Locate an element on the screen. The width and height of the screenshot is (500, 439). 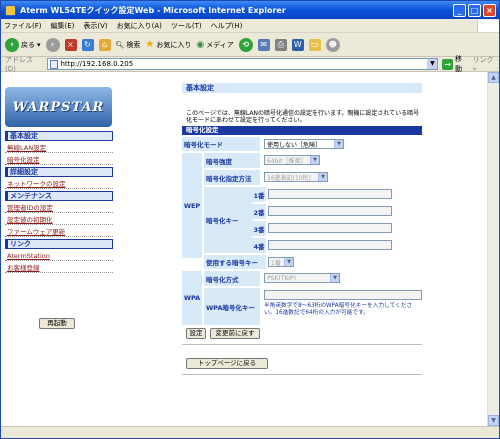
set-button: 設定 is located at coordinates (196, 333).